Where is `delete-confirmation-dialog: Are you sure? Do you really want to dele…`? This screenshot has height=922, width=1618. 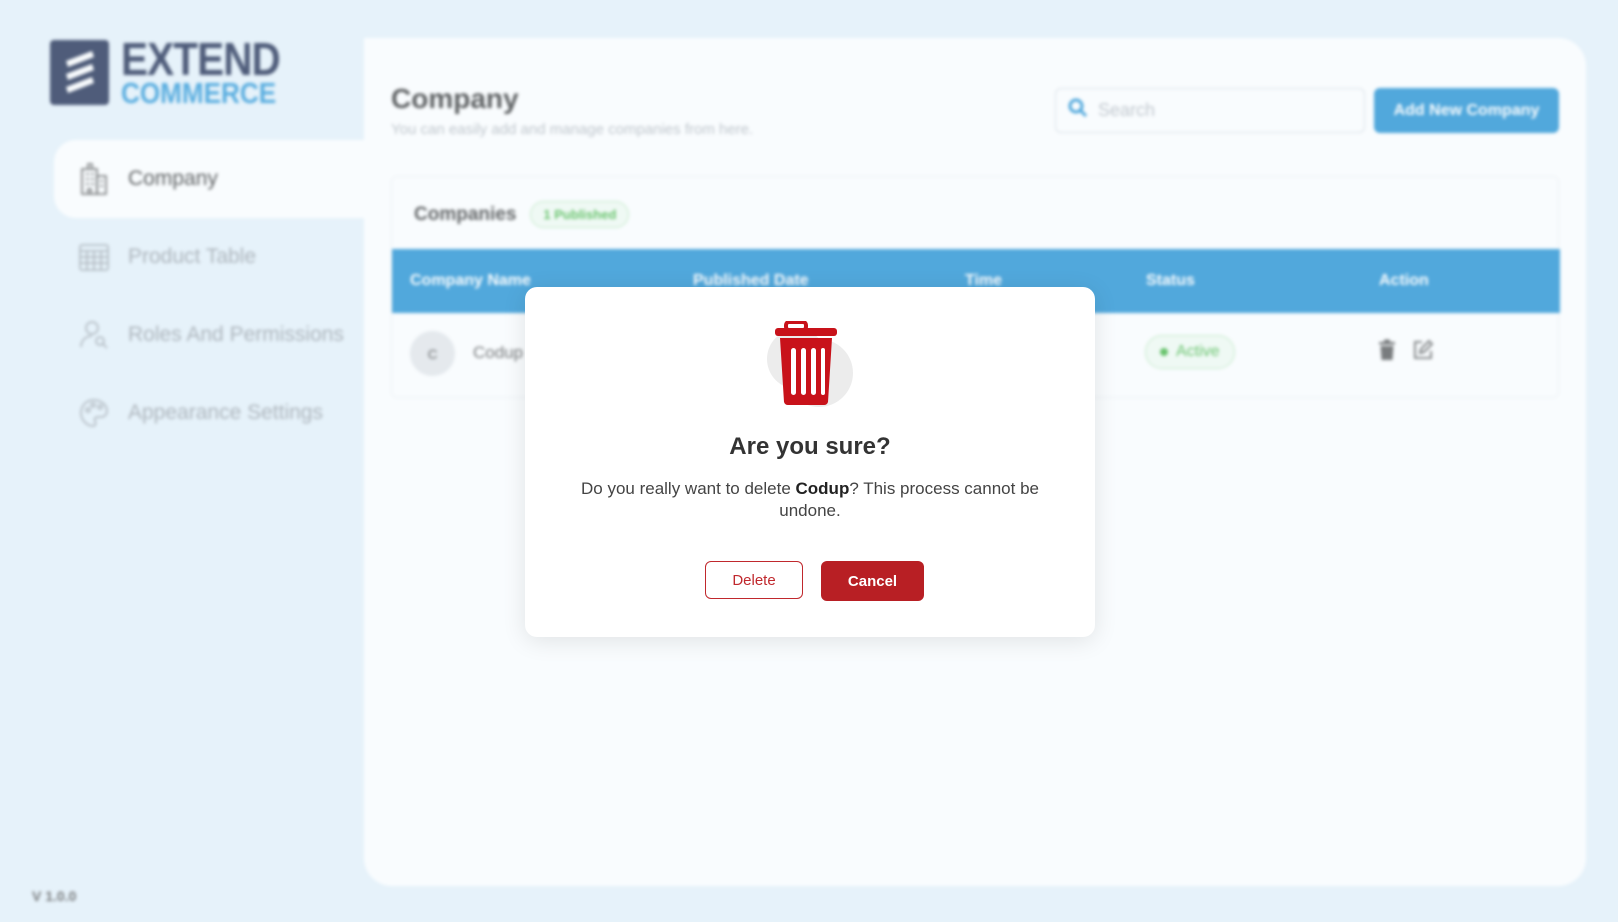 delete-confirmation-dialog: Are you sure? Do you really want to dele… is located at coordinates (810, 462).